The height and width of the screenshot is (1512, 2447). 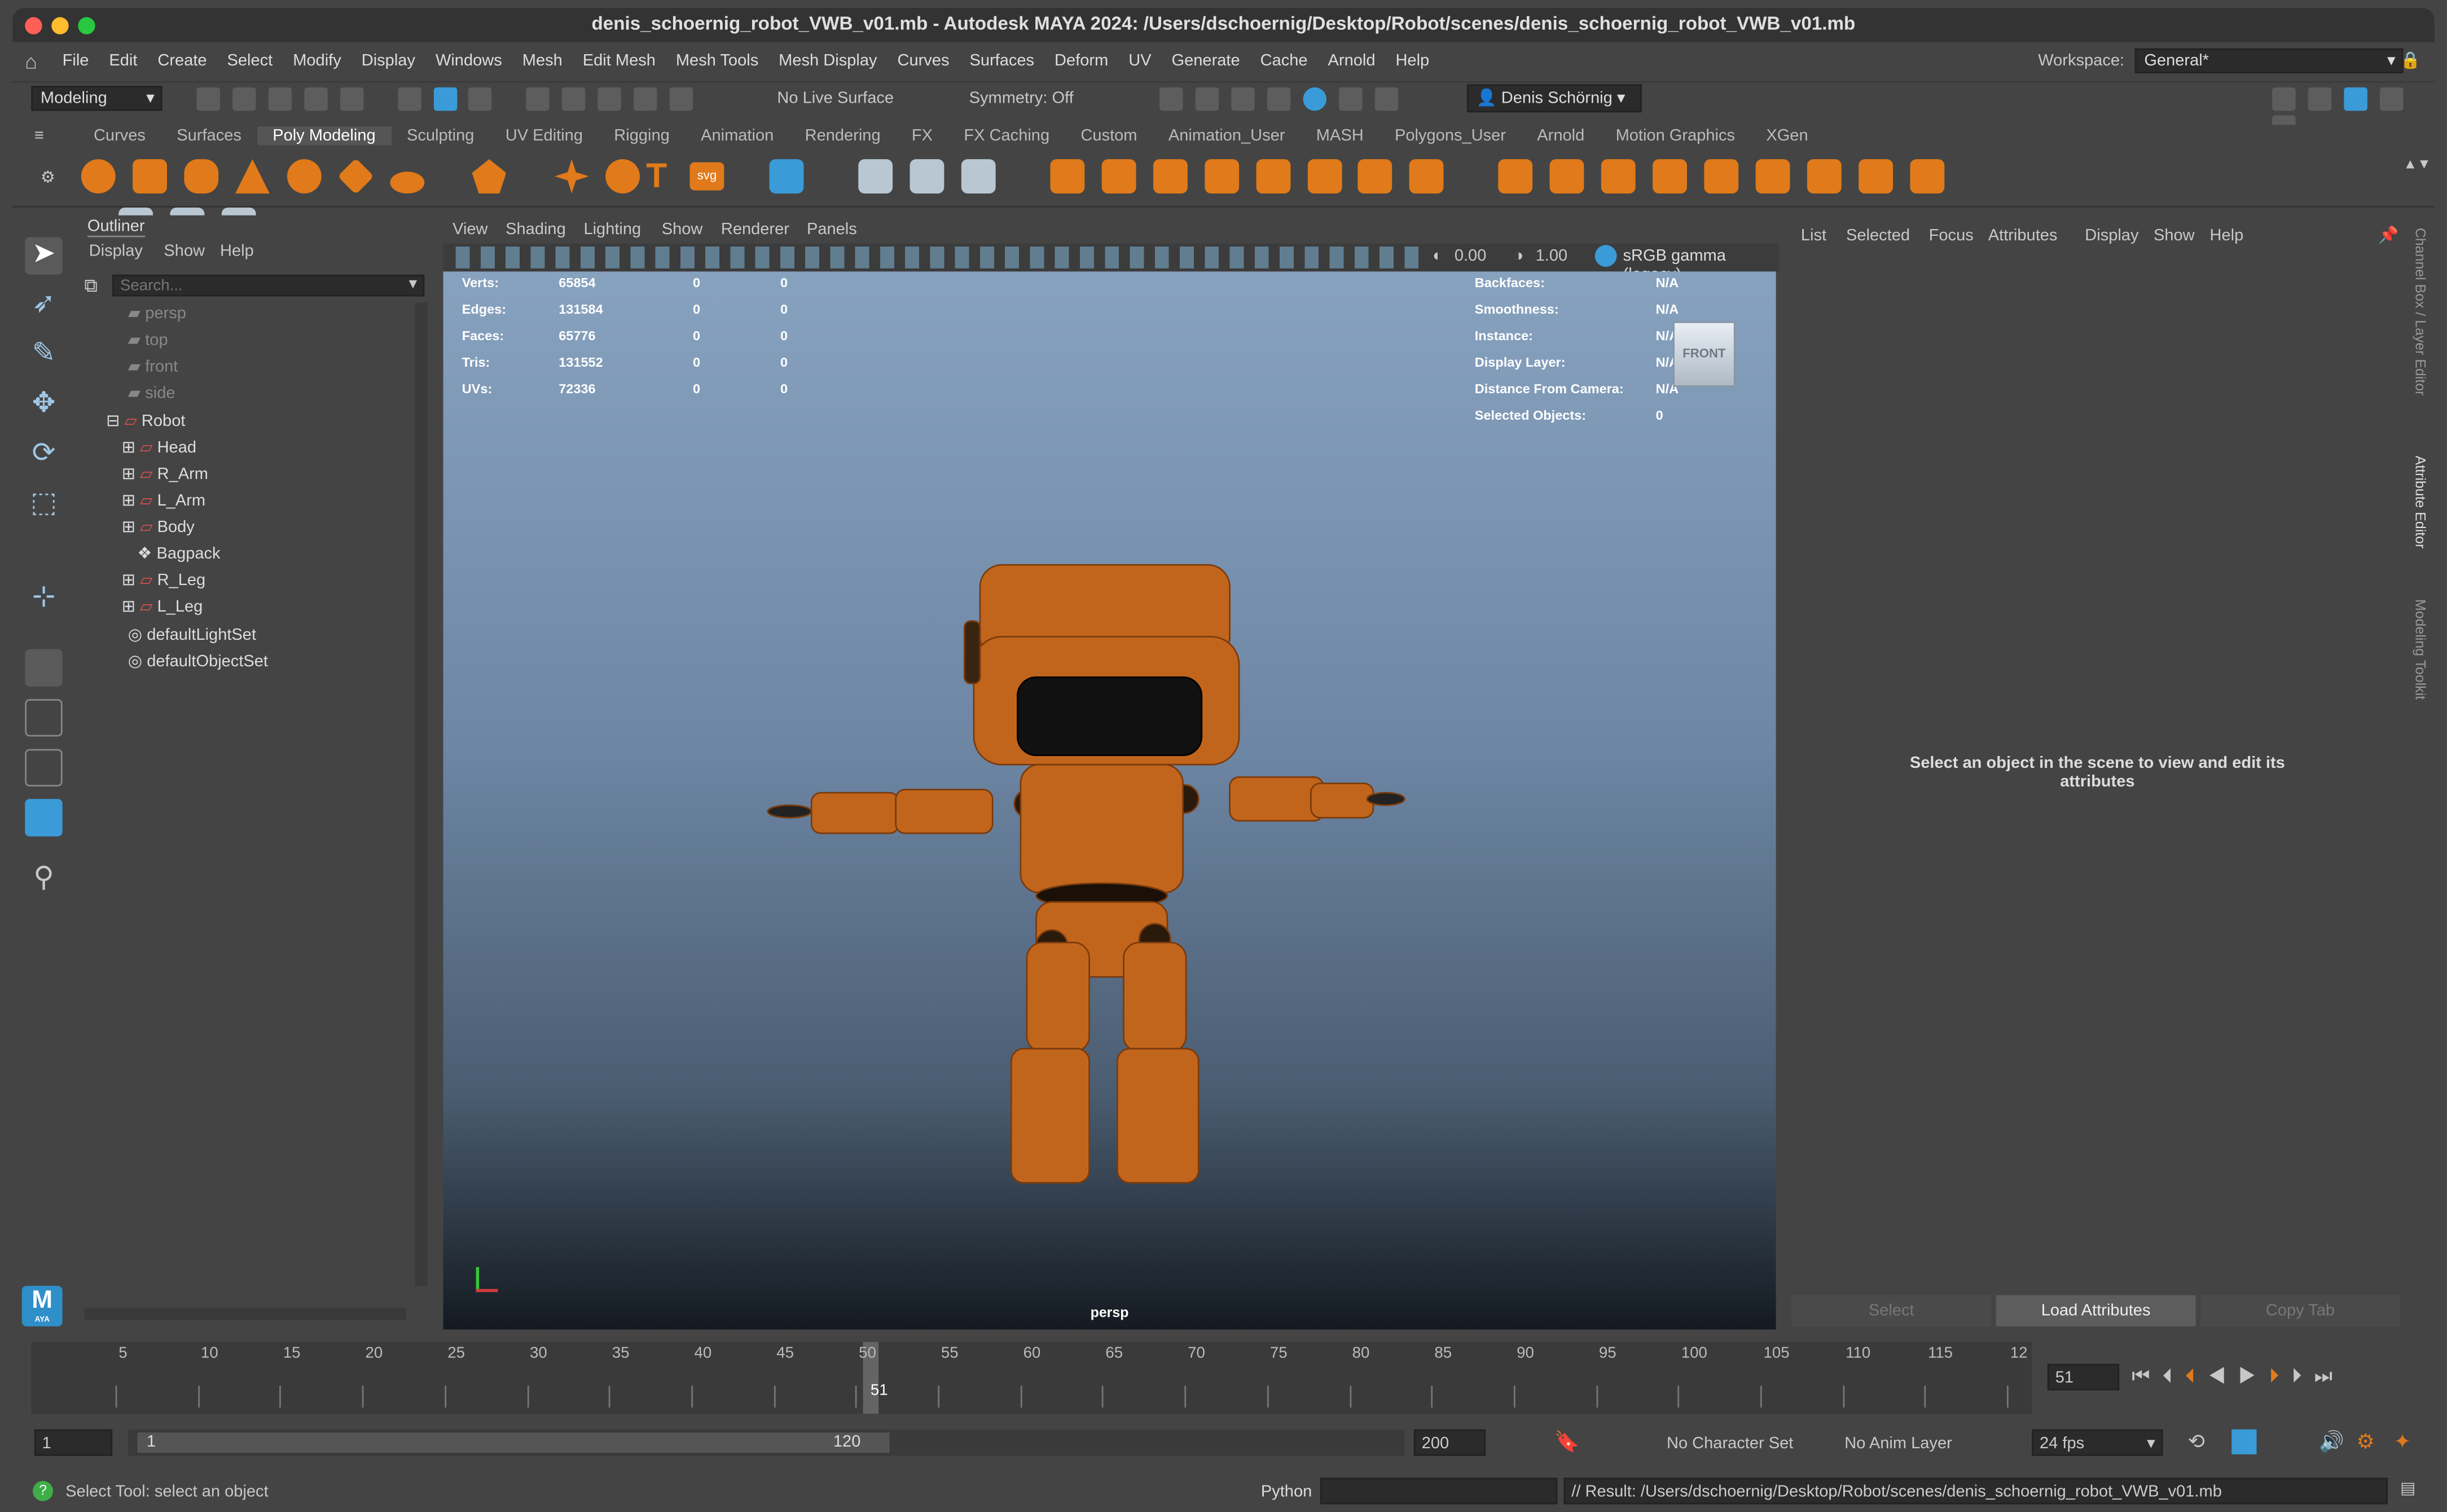 What do you see at coordinates (44, 818) in the screenshot?
I see `outliner-layout-icon` at bounding box center [44, 818].